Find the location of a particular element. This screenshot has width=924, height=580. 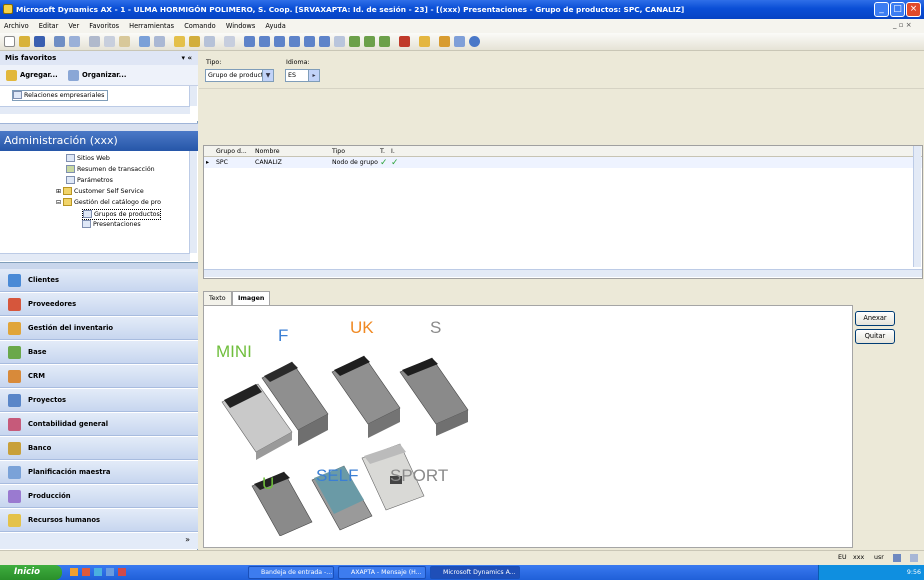

favorites-header: Mis favoritos ▾ « is located at coordinates (99, 58).